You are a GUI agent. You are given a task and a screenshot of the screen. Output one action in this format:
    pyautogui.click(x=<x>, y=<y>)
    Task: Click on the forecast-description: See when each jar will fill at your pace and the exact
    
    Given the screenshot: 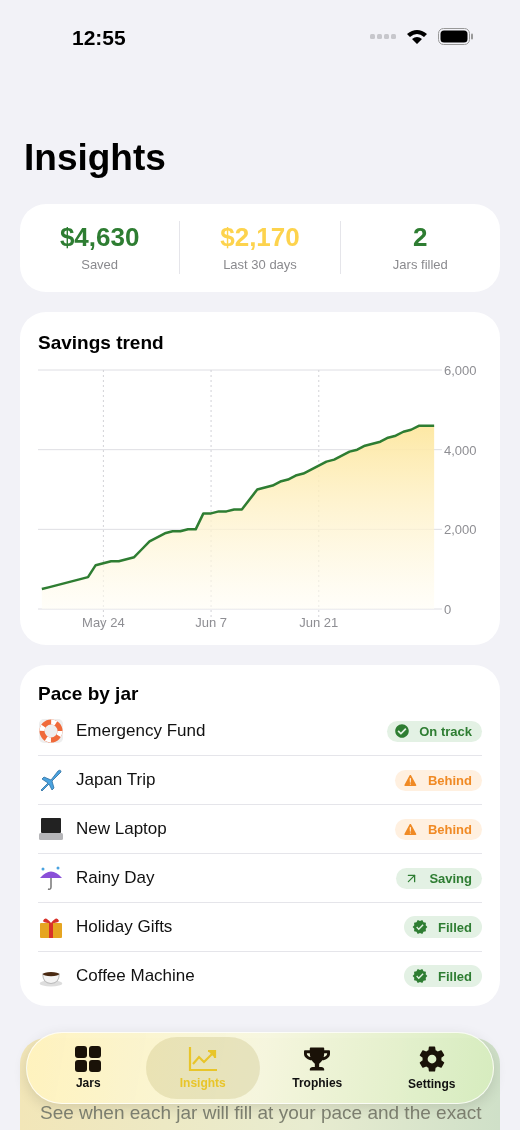 What is the action you would take?
    pyautogui.click(x=261, y=1112)
    